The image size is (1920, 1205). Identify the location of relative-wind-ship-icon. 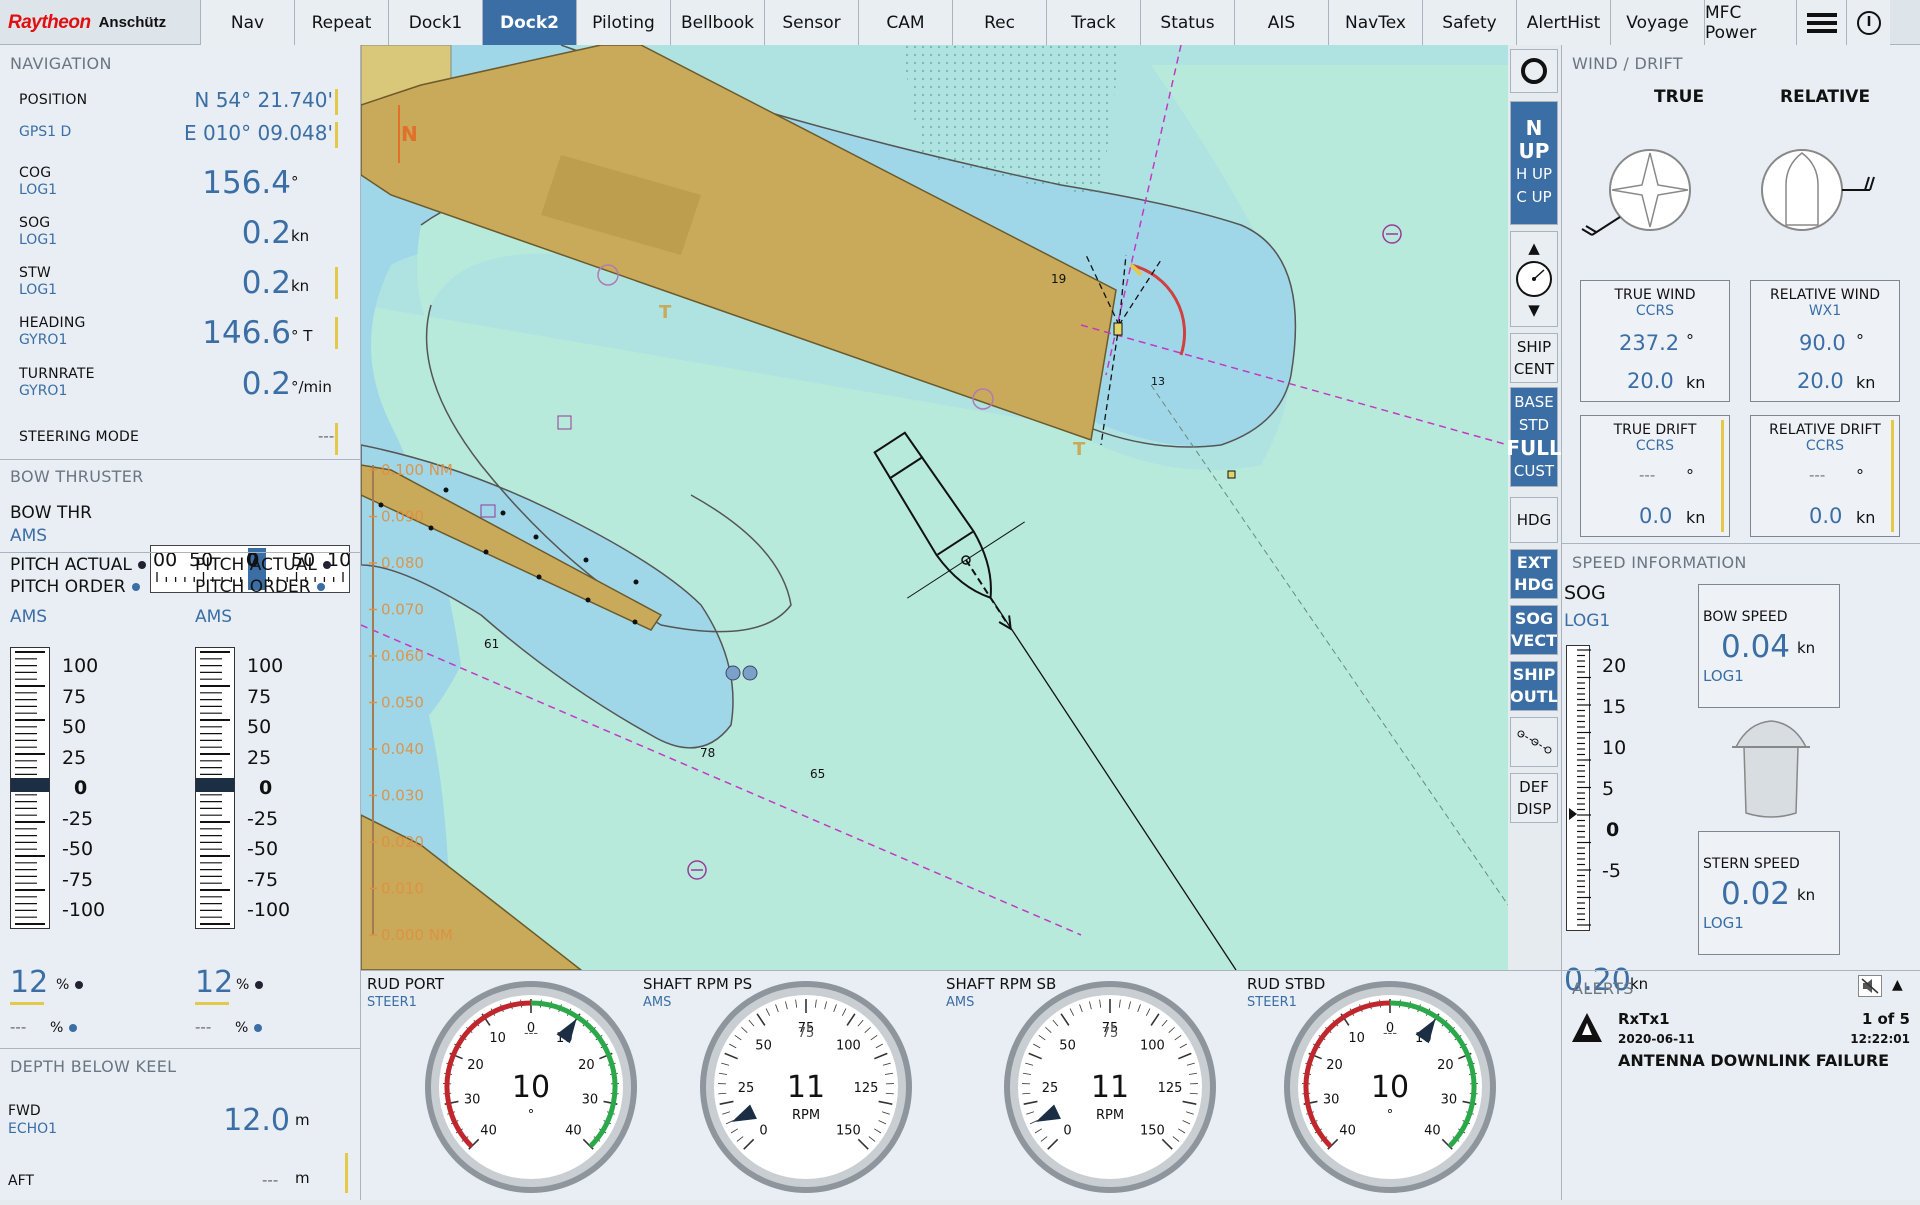
(1822, 195).